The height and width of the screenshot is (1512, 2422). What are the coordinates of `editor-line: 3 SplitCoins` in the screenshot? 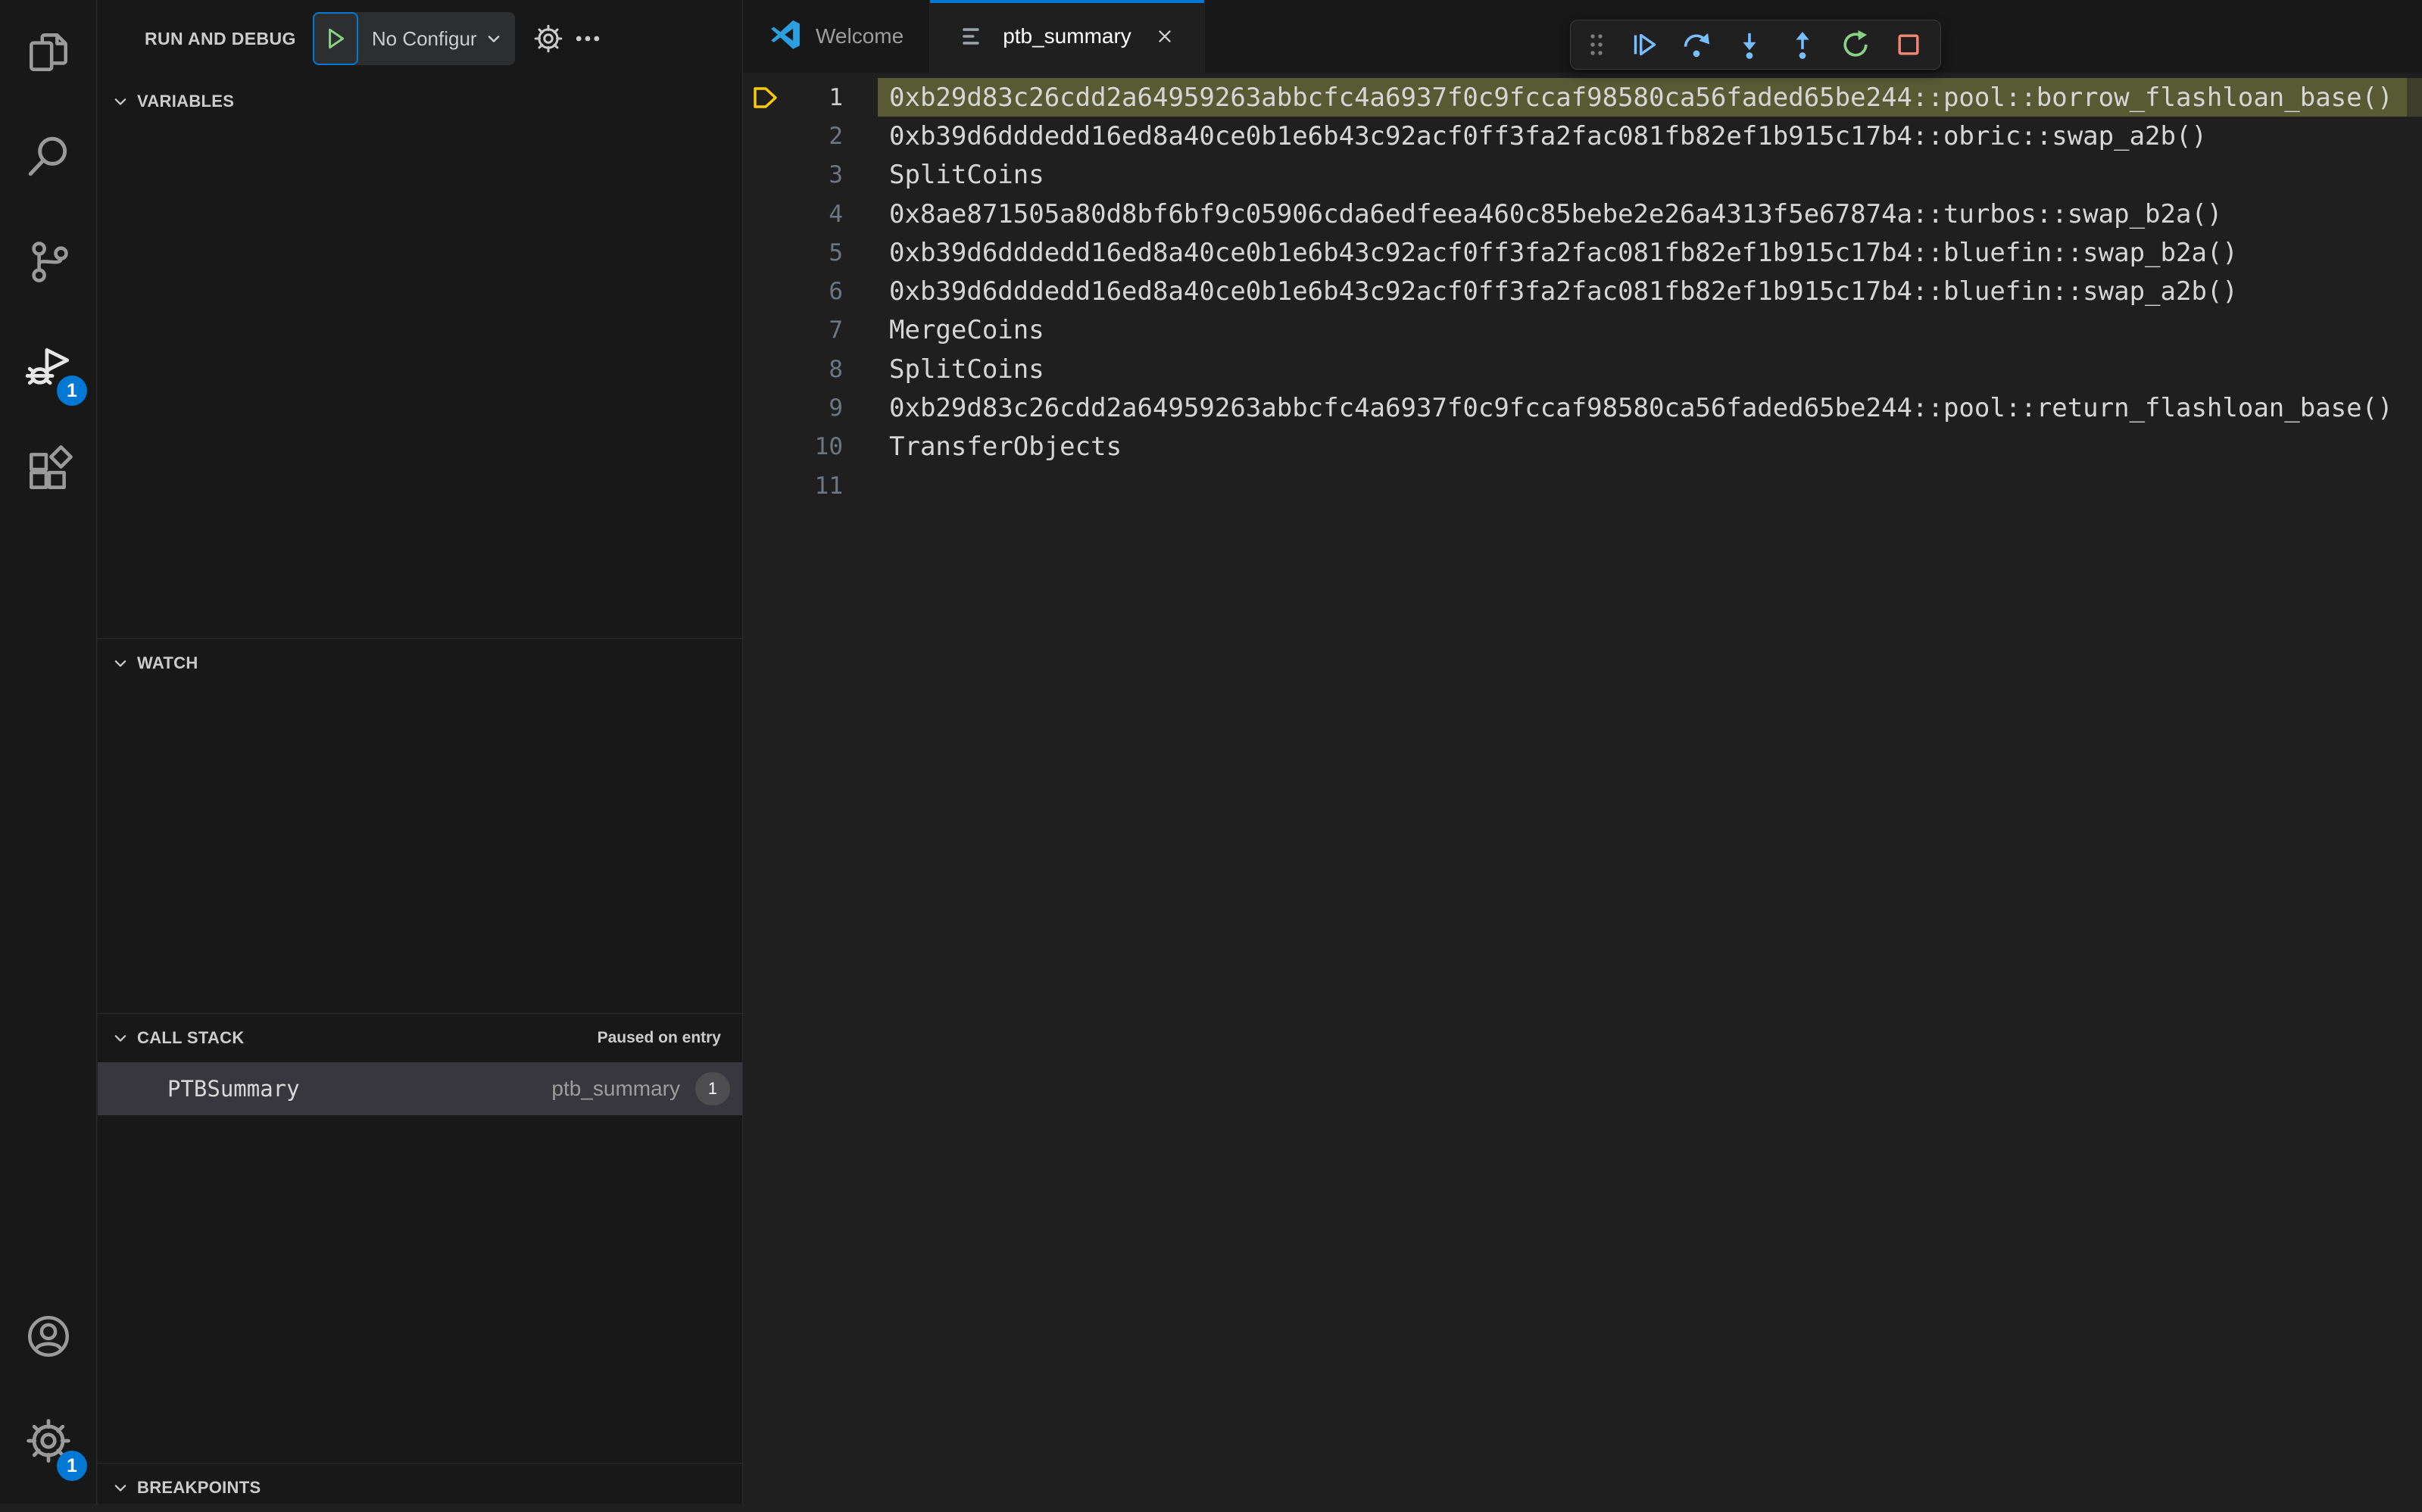 It's located at (1582, 175).